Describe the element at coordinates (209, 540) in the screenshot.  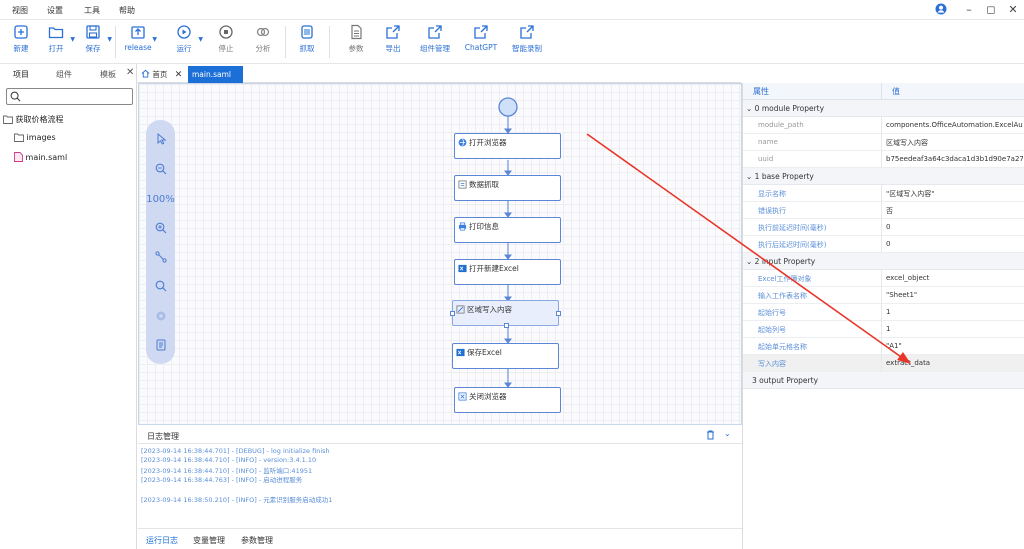
I see `tab-variables: 变量管理` at that location.